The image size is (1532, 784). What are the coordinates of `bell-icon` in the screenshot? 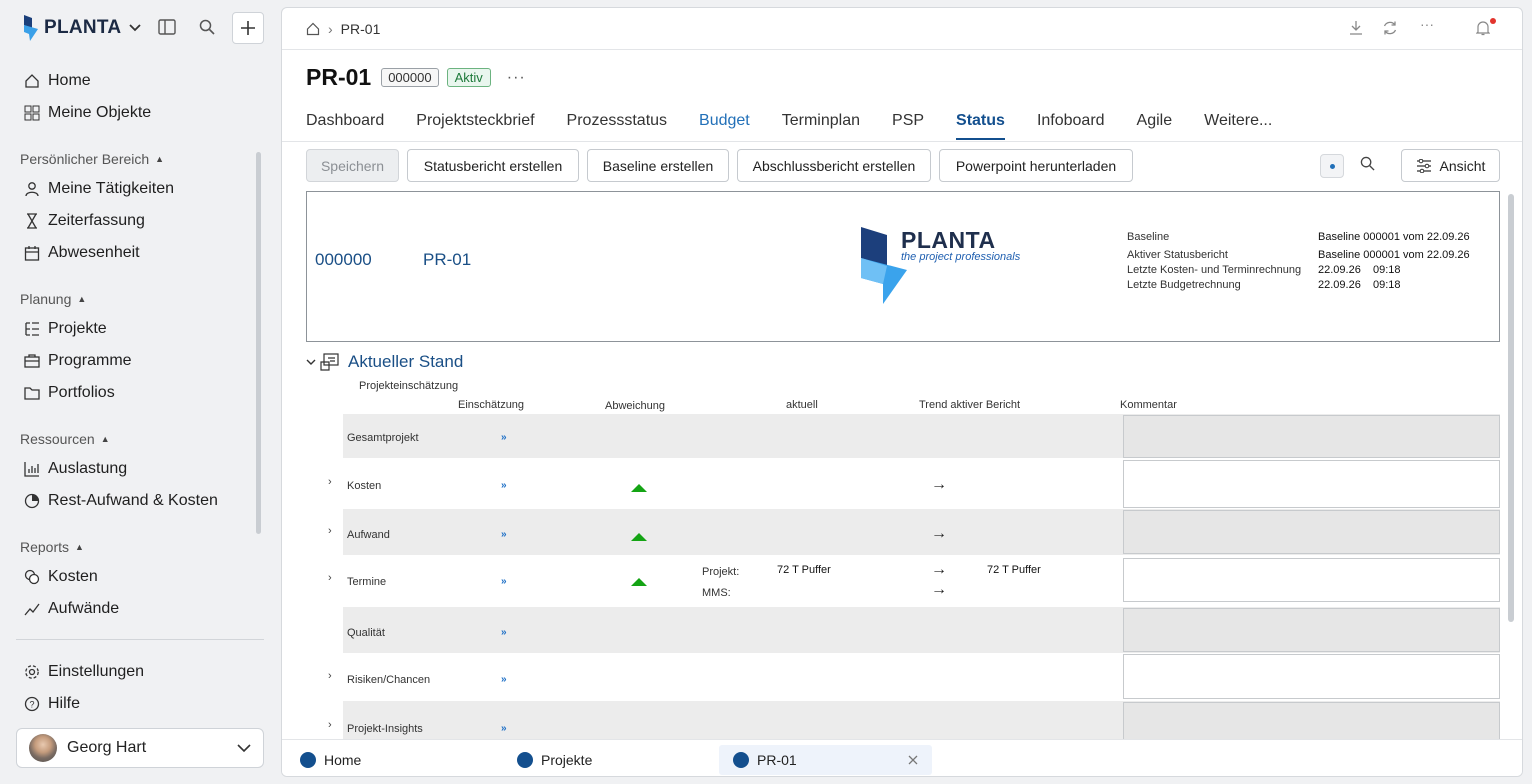 It's located at (1483, 28).